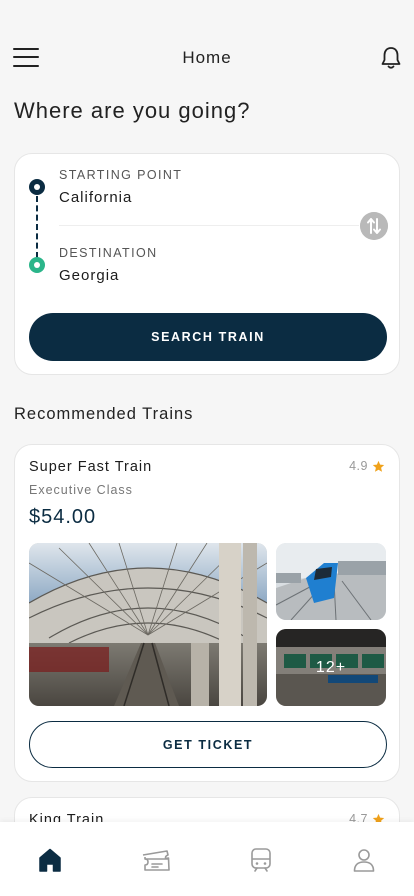 The height and width of the screenshot is (896, 414). Describe the element at coordinates (108, 253) in the screenshot. I see `destination-label: DESTINATION` at that location.